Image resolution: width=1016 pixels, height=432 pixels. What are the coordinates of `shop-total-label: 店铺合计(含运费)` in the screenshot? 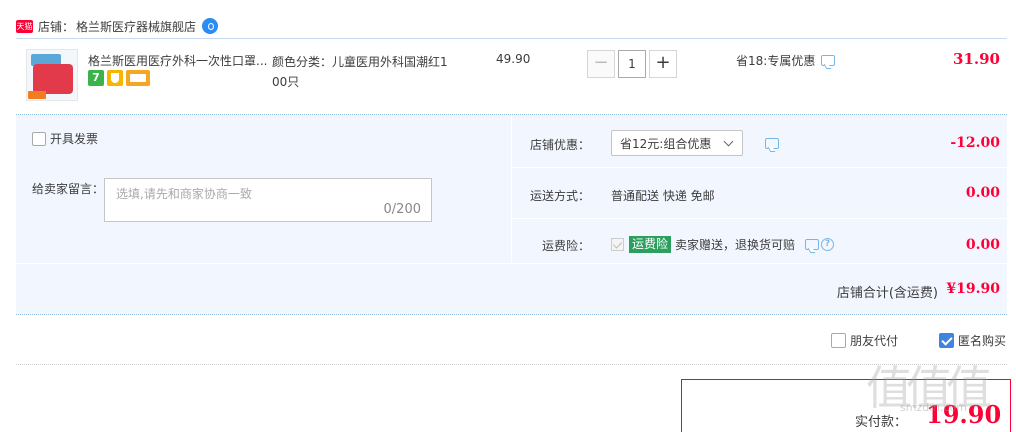 It's located at (887, 293).